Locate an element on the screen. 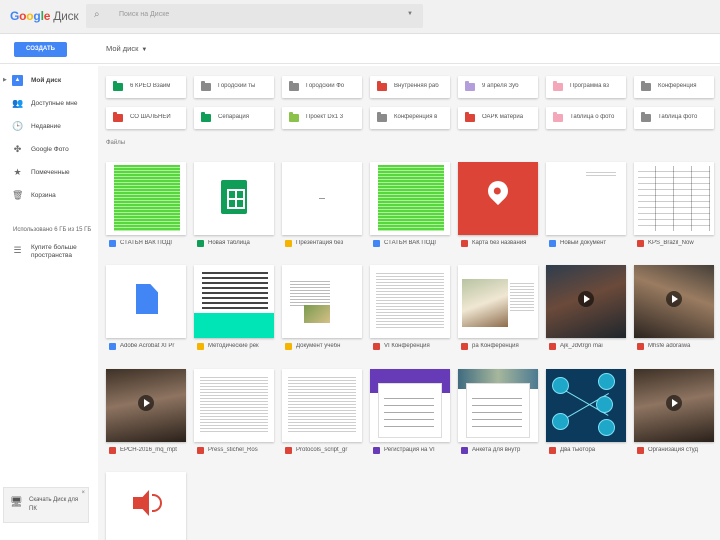 The image size is (720, 540). file-name: Ajk_Jdvtrgn mai is located at coordinates (581, 346).